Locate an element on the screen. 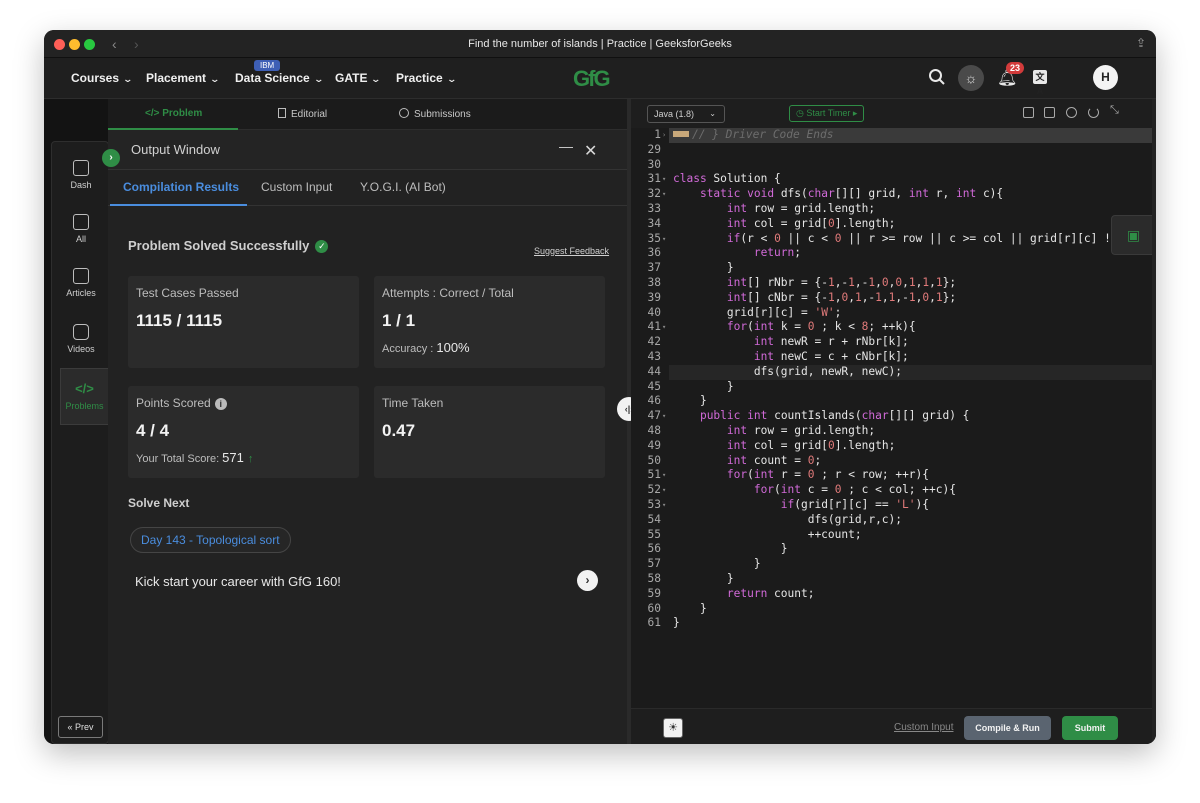  code-line: 52 ▾ for(int c = 0 ; c < col; ++c){ is located at coordinates (893, 490).